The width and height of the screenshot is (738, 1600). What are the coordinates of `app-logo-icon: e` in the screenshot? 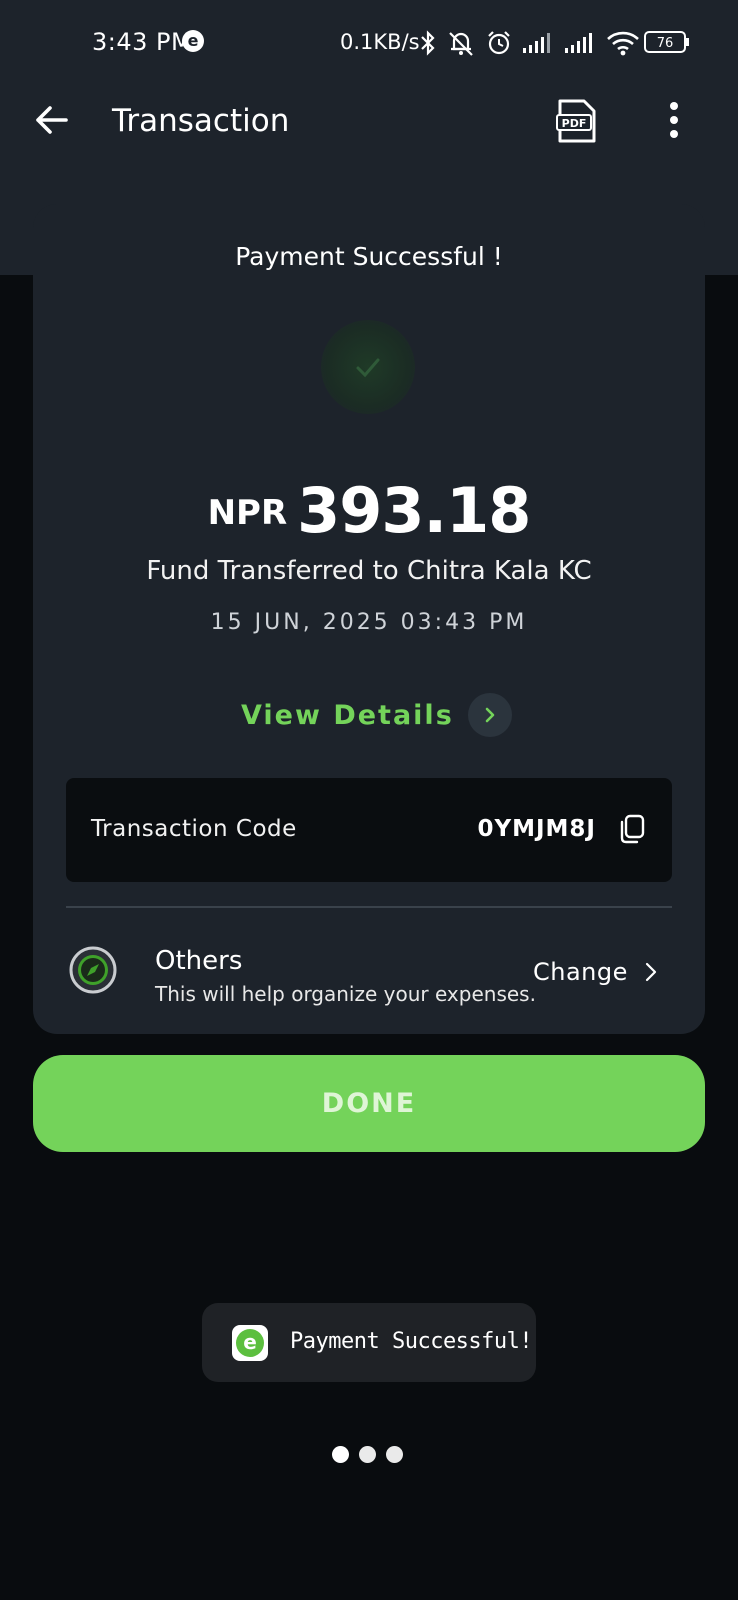 It's located at (250, 1343).